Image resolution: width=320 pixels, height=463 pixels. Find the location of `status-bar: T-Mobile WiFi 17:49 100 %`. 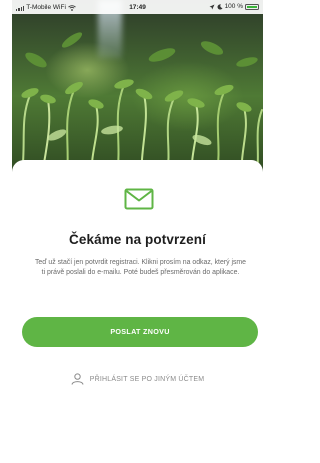

status-bar: T-Mobile WiFi 17:49 100 % is located at coordinates (137, 7).